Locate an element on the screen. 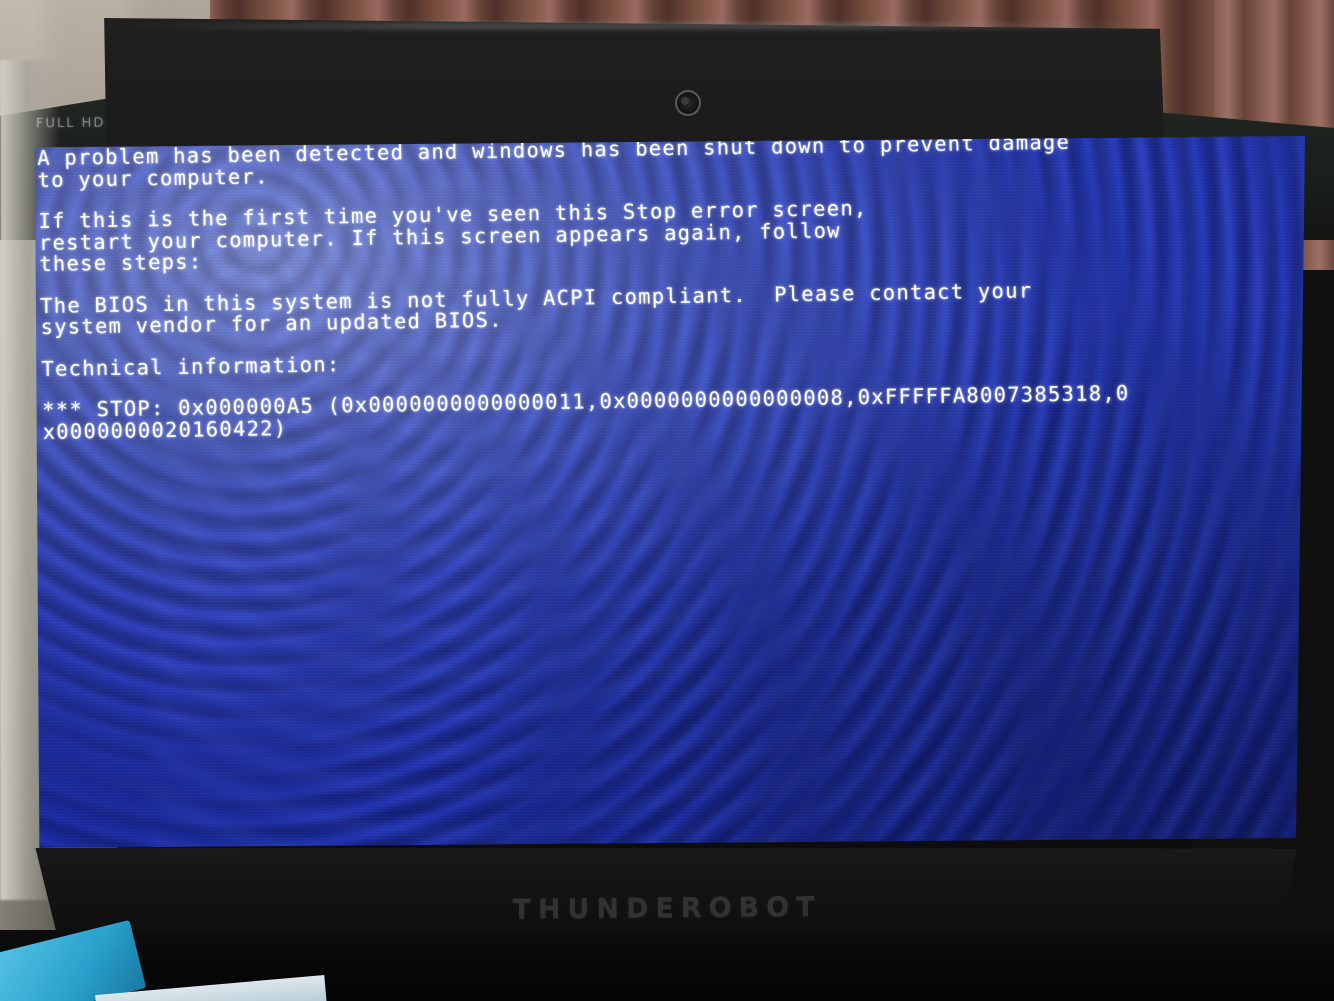 Image resolution: width=1334 pixels, height=1001 pixels. bezel-full-hd-label: FULL HD is located at coordinates (70, 123).